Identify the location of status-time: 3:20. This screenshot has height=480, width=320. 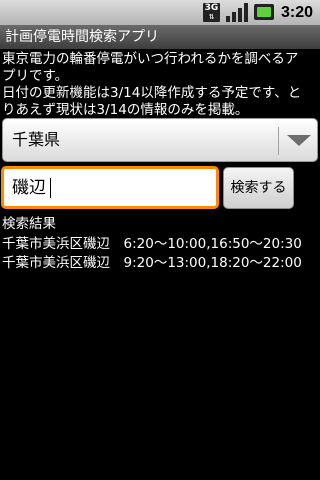
(297, 12).